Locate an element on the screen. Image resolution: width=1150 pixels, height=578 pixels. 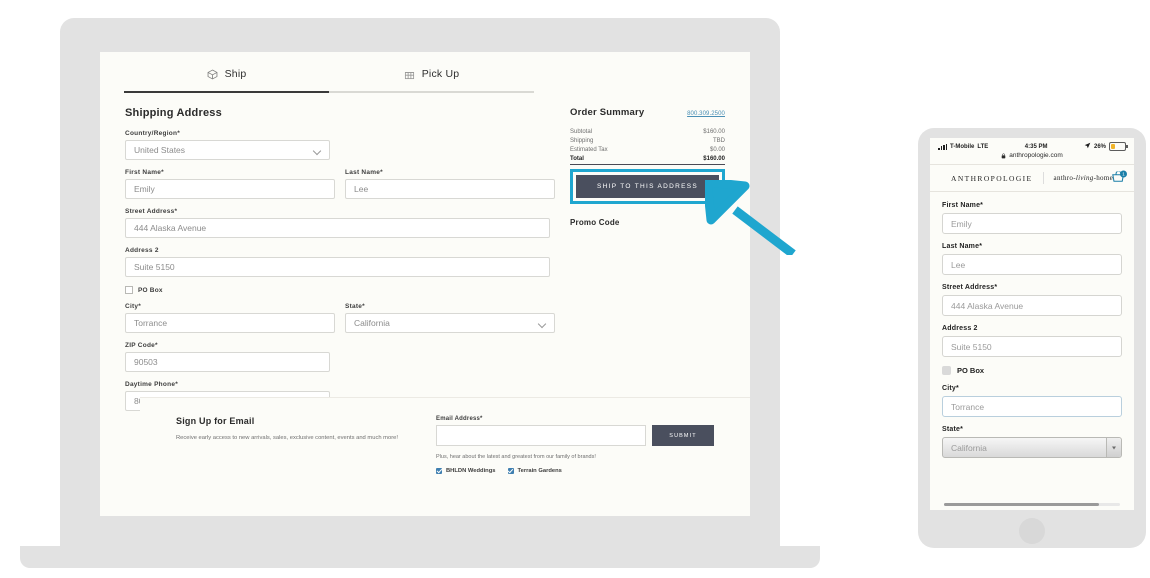
promo-code-label: Promo Code is located at coordinates (647, 222).